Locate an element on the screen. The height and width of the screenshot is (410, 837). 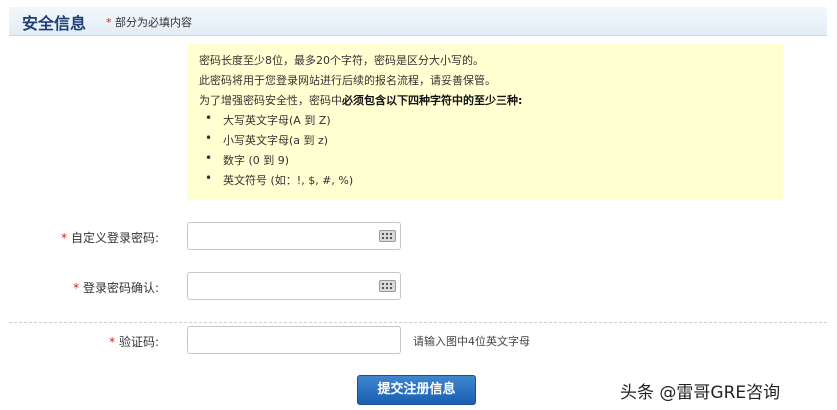
rule-digits: 数字 (0 到 9) is located at coordinates (246, 159).